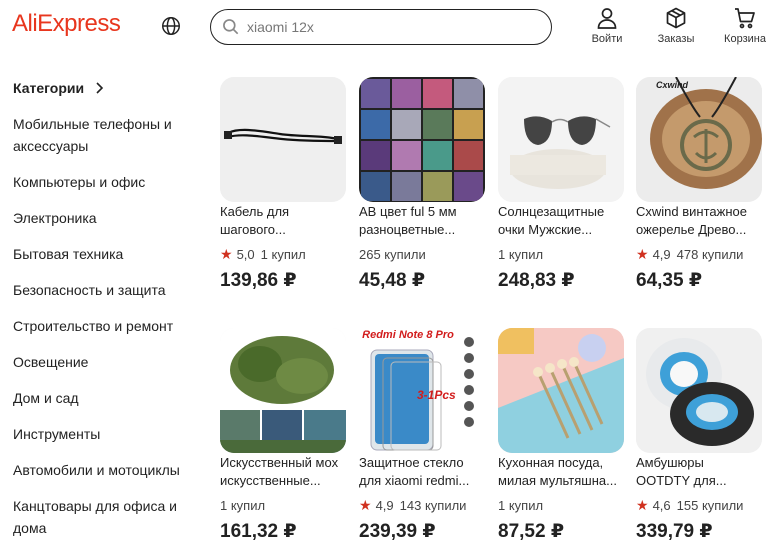 This screenshot has height=547, width=780. I want to click on product-price: 339,79 ₽, so click(674, 531).